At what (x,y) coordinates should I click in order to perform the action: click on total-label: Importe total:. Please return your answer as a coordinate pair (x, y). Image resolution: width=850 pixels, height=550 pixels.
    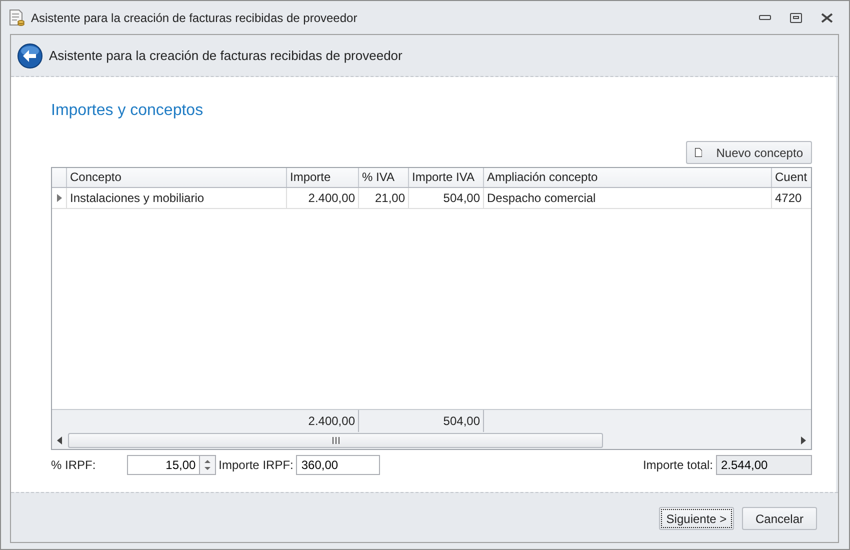
    Looking at the image, I should click on (677, 465).